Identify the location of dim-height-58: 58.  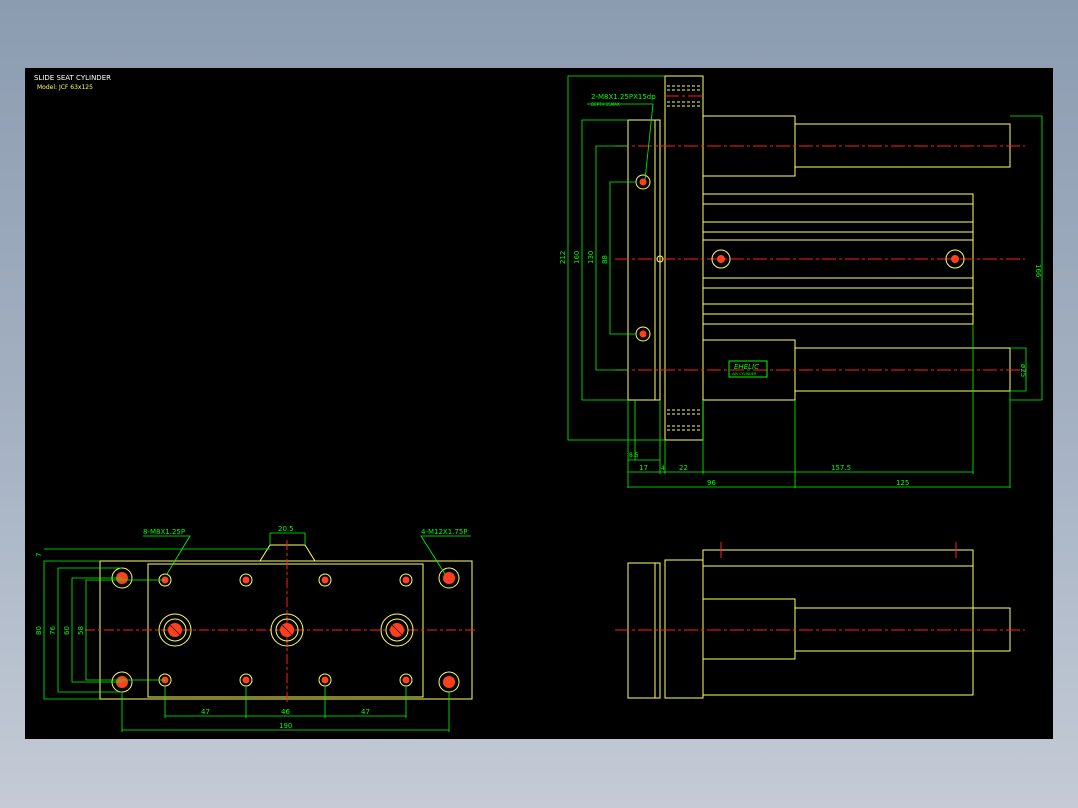
(81, 630).